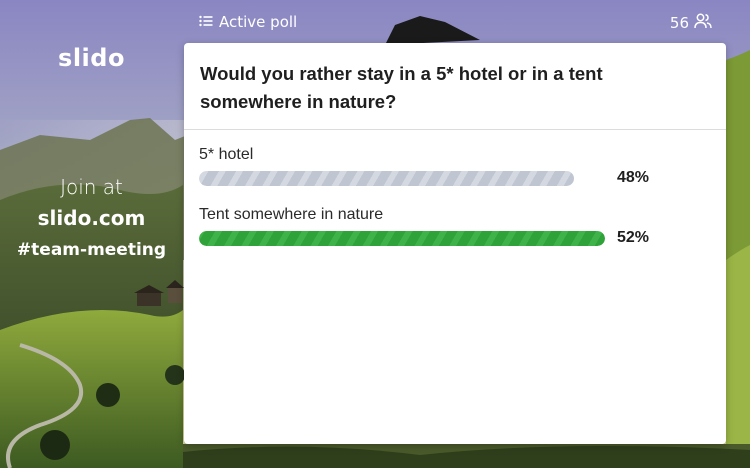 The height and width of the screenshot is (468, 750). Describe the element at coordinates (91, 250) in the screenshot. I see `event-code: #team-meeting` at that location.